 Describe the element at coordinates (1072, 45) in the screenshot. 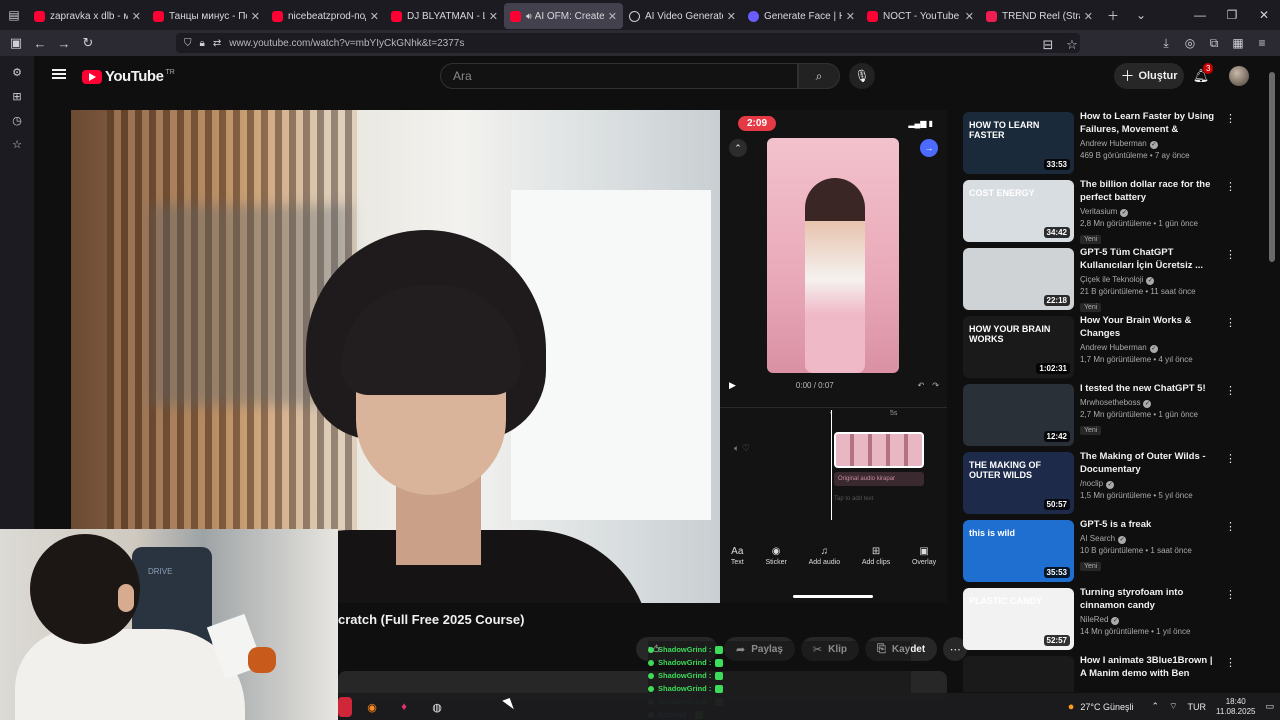

I see `bookmark-star-icon: ☆` at that location.